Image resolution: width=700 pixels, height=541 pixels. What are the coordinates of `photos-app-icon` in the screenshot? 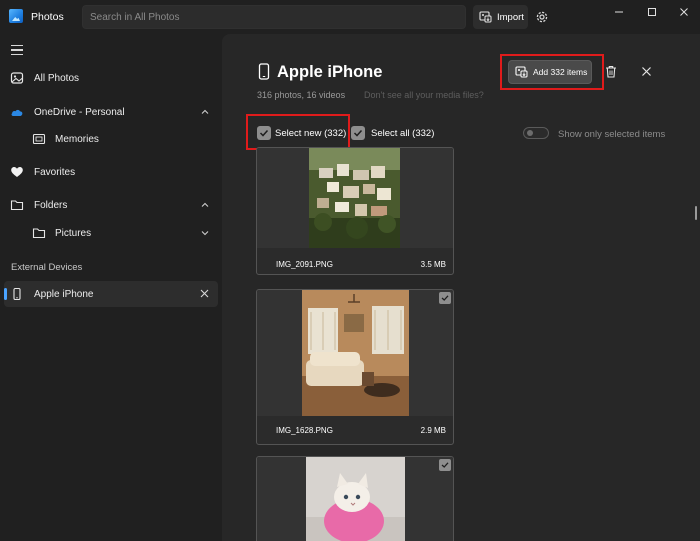 It's located at (16, 16).